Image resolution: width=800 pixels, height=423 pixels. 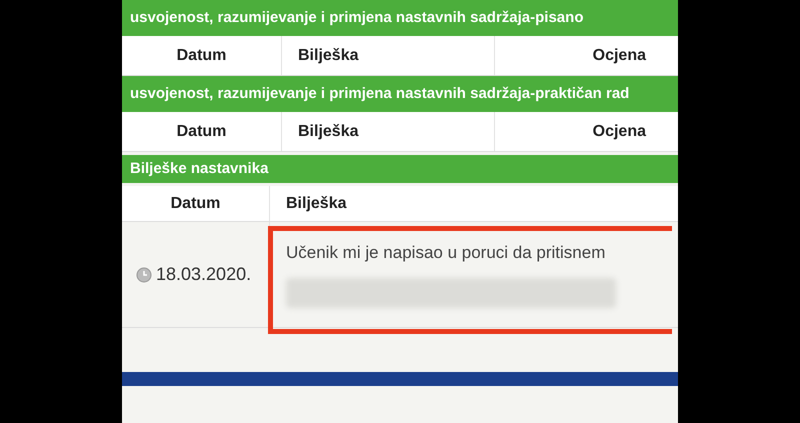 What do you see at coordinates (204, 274) in the screenshot?
I see `date-text: 18.03.2020.` at bounding box center [204, 274].